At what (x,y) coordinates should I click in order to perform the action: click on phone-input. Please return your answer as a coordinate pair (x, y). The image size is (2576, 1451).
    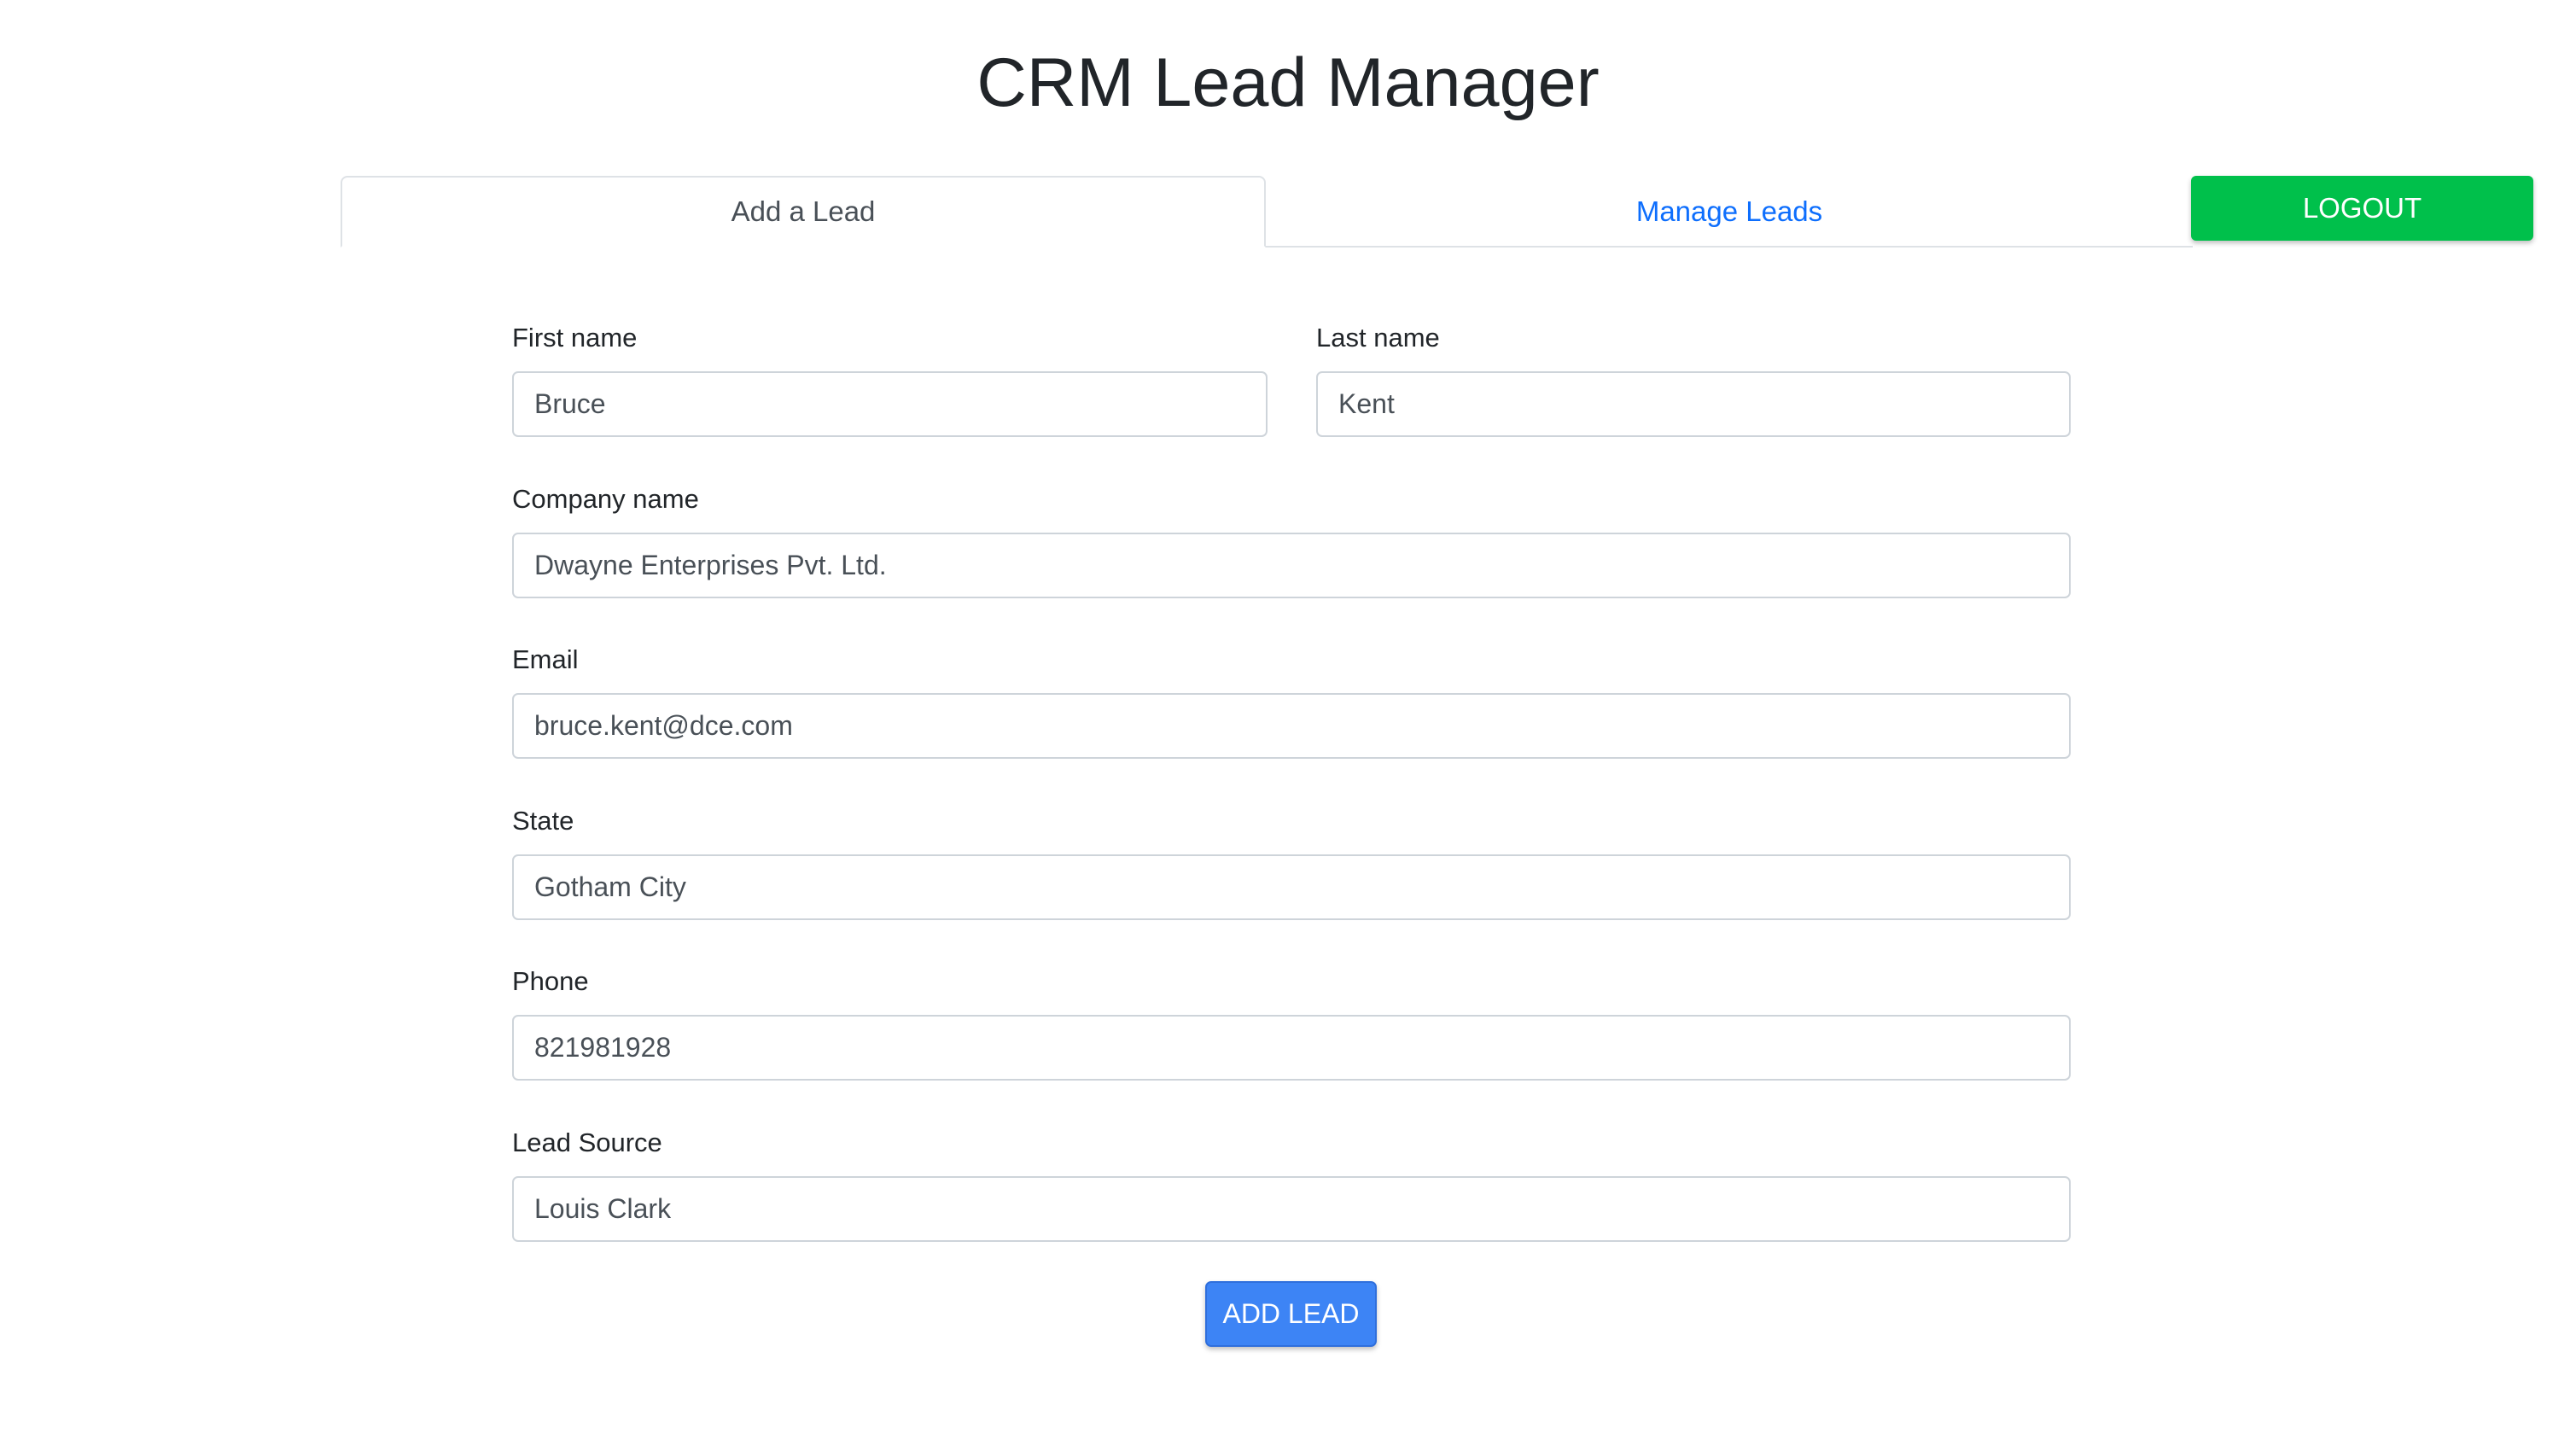
    Looking at the image, I should click on (1291, 1048).